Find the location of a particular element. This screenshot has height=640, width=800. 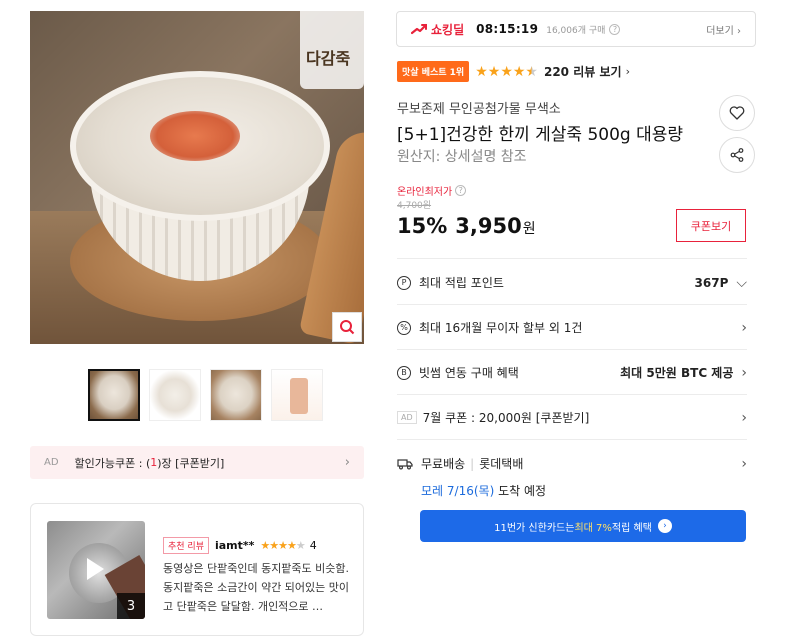

coupon-count: 1 is located at coordinates (154, 462).